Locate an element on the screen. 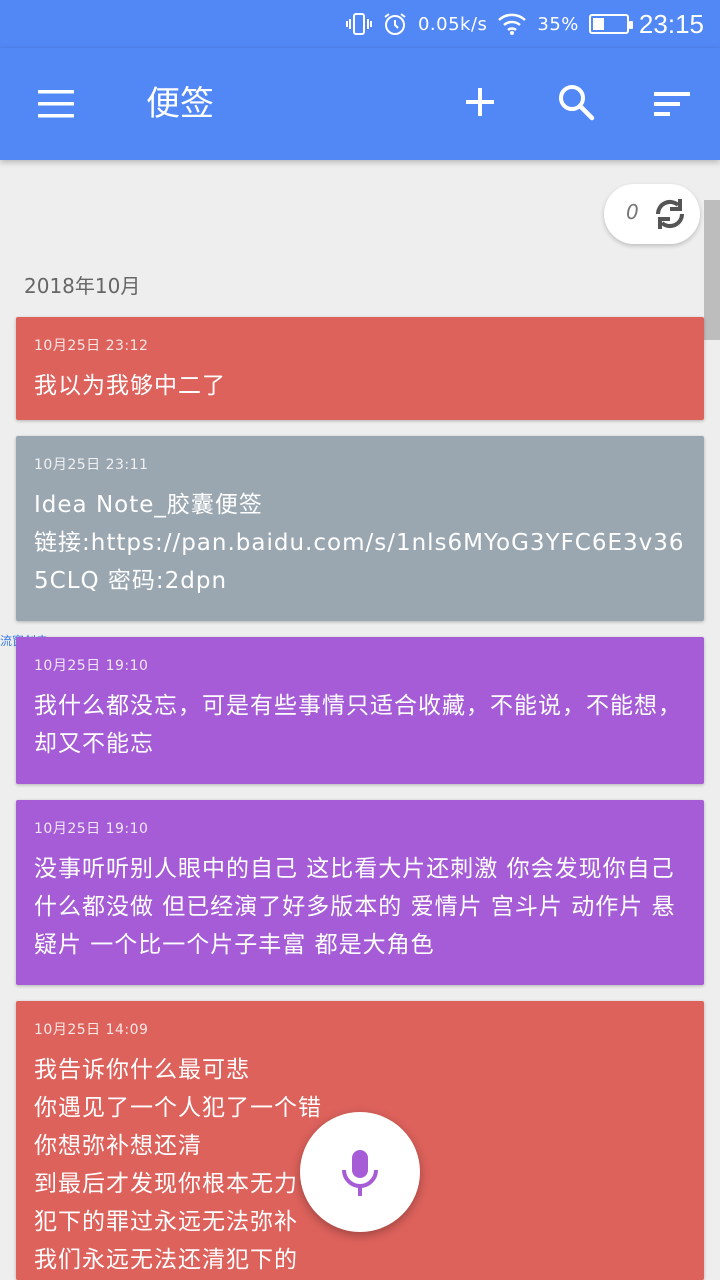 The width and height of the screenshot is (720, 1280). menu-icon is located at coordinates (56, 104).